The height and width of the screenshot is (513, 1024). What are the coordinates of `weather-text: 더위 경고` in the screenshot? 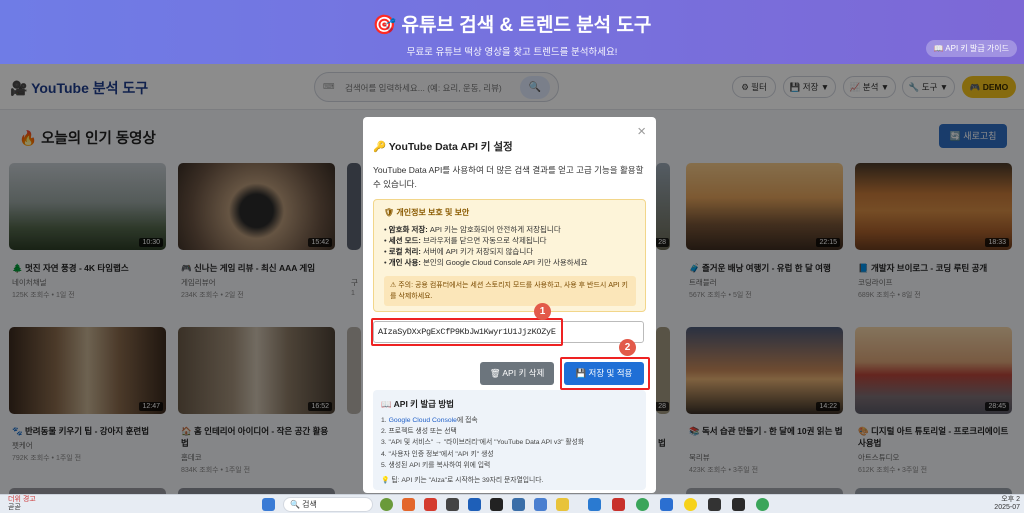 It's located at (22, 499).